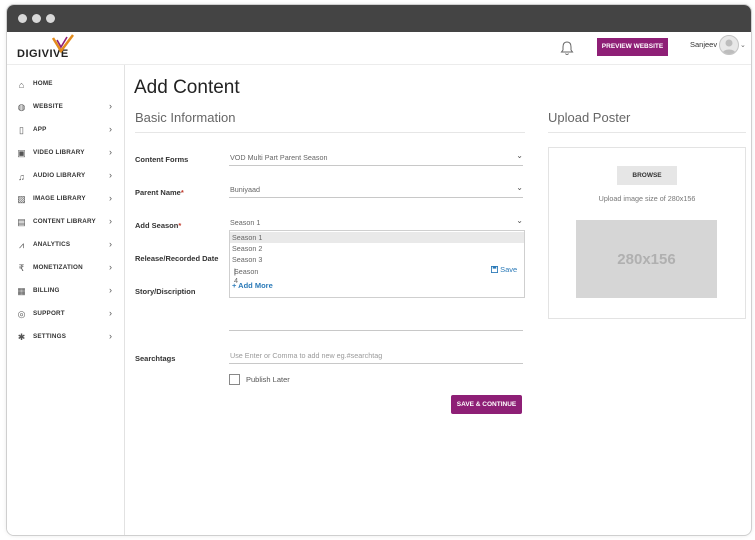  What do you see at coordinates (268, 379) in the screenshot?
I see `publish-later-label: Publish Later` at bounding box center [268, 379].